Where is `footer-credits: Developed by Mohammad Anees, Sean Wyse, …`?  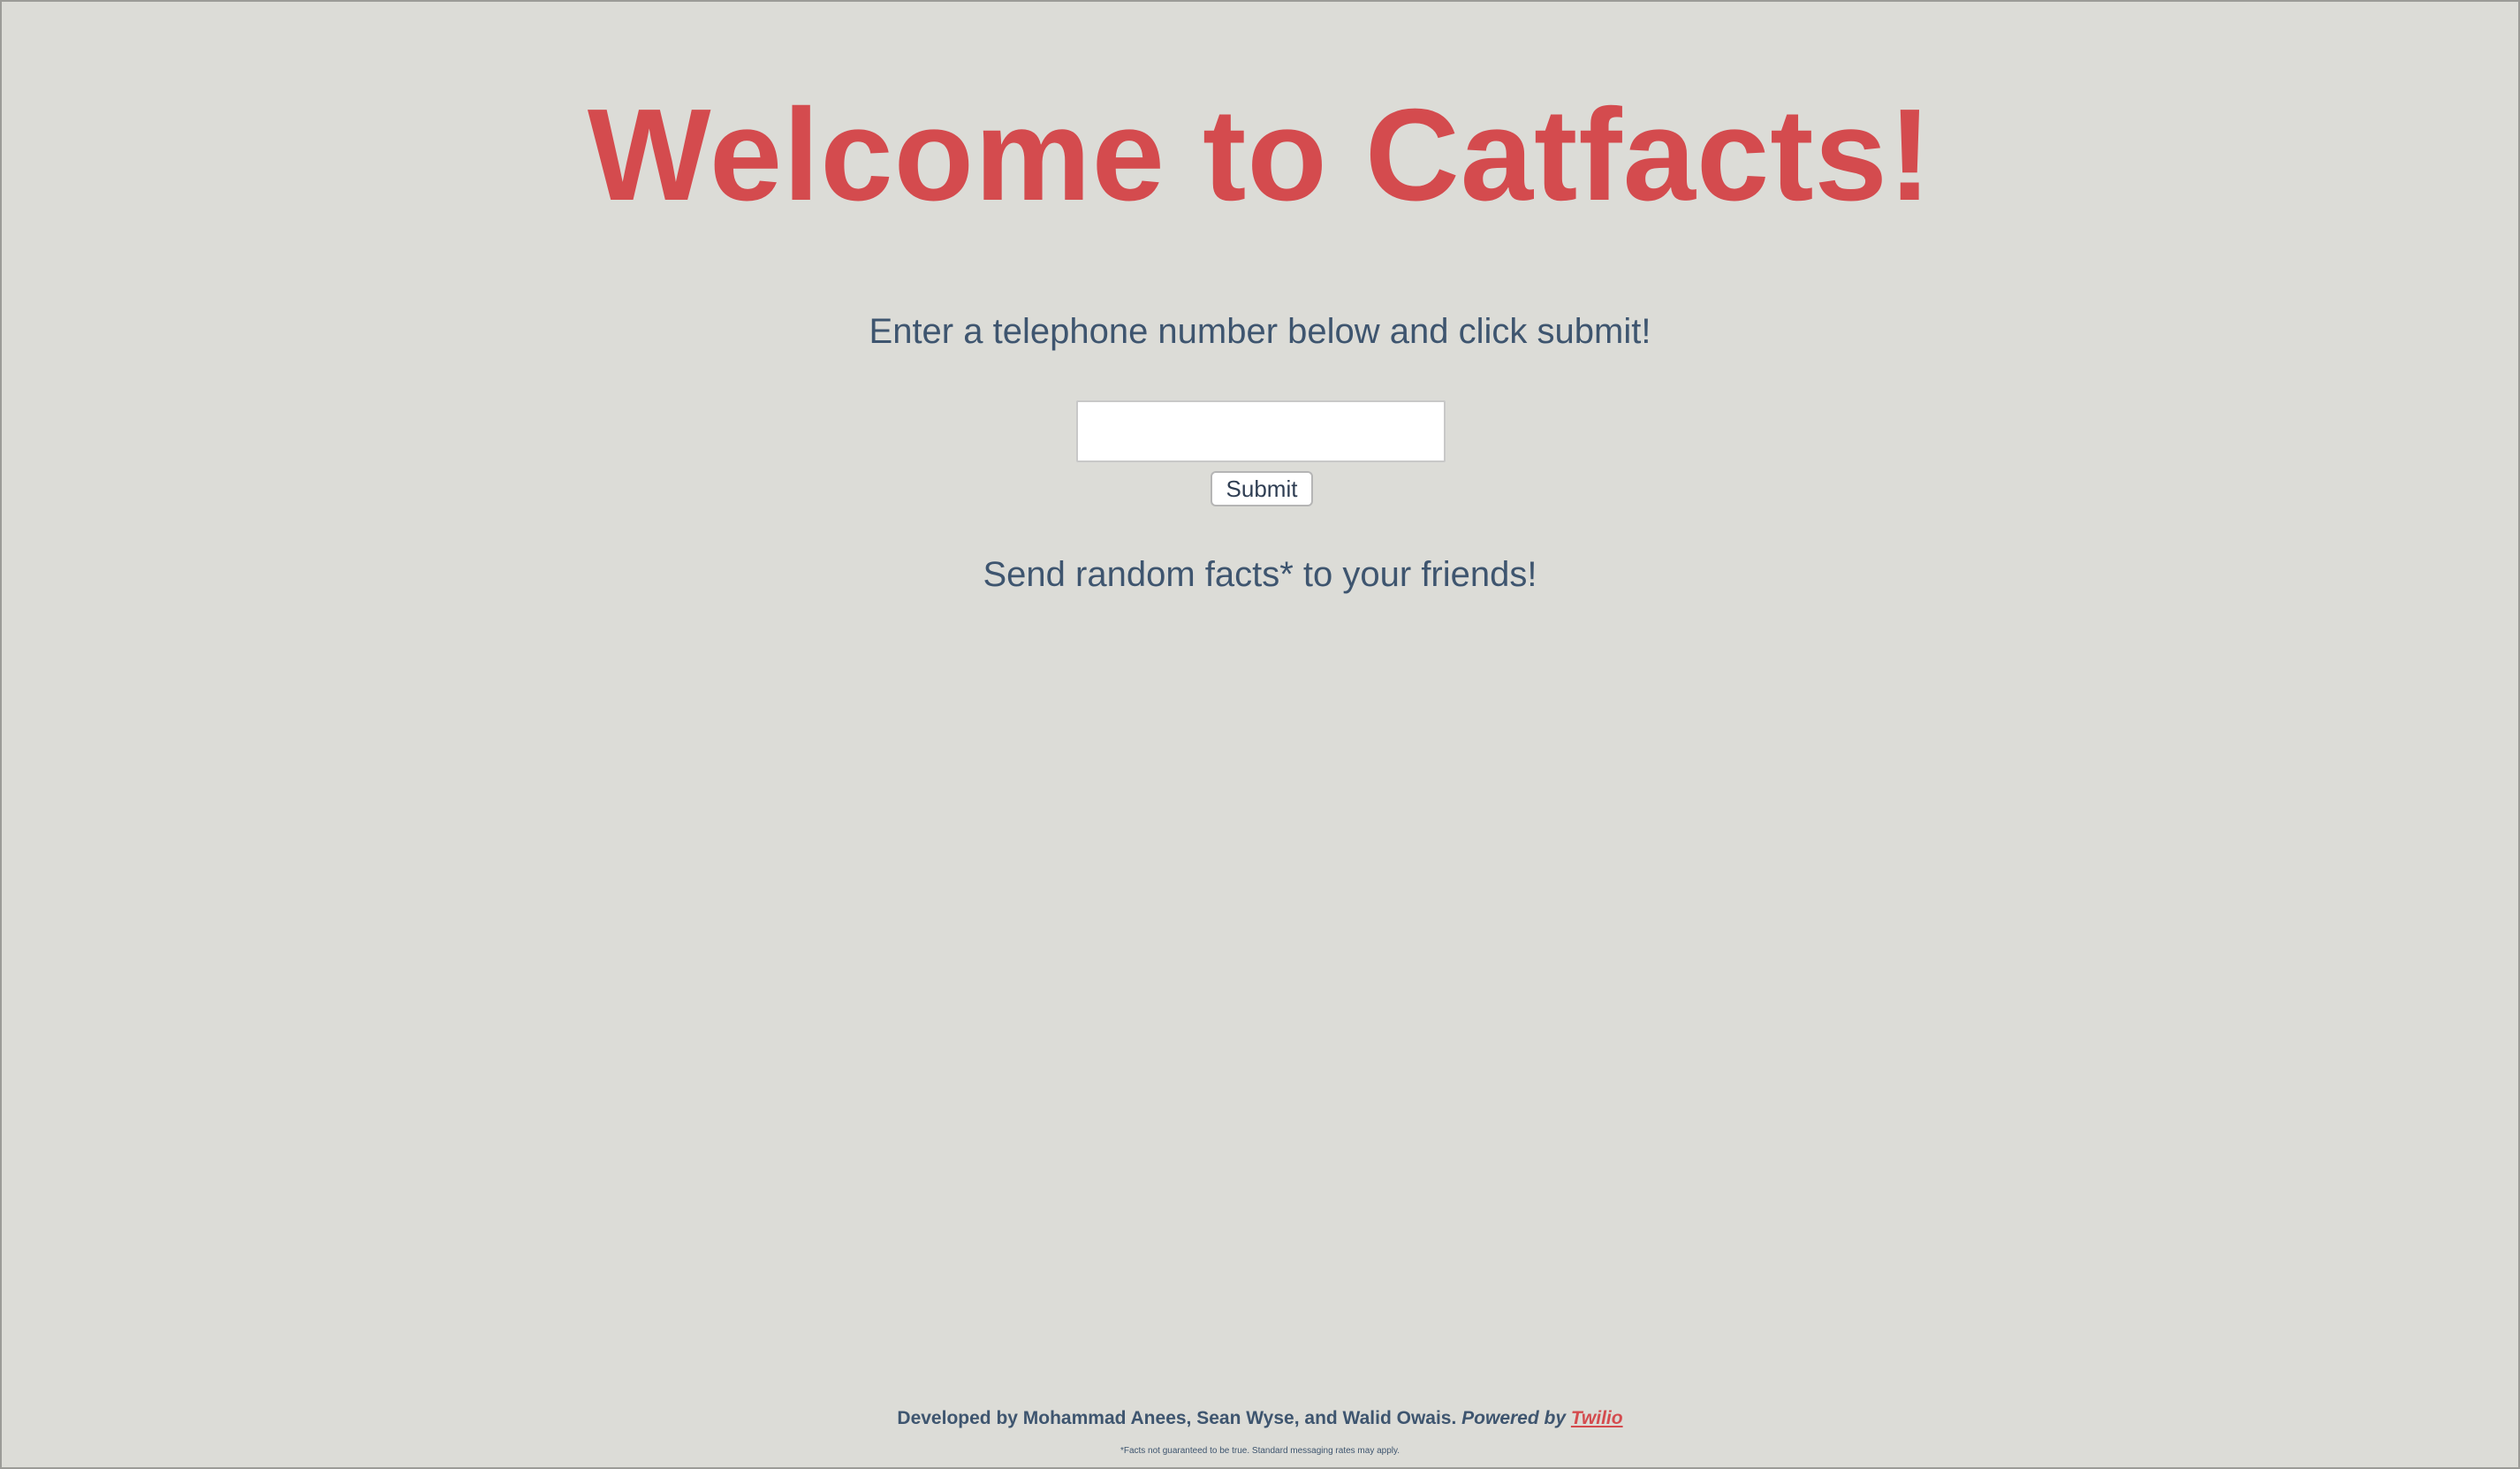
footer-credits: Developed by Mohammad Anees, Sean Wyse, … is located at coordinates (1260, 1418).